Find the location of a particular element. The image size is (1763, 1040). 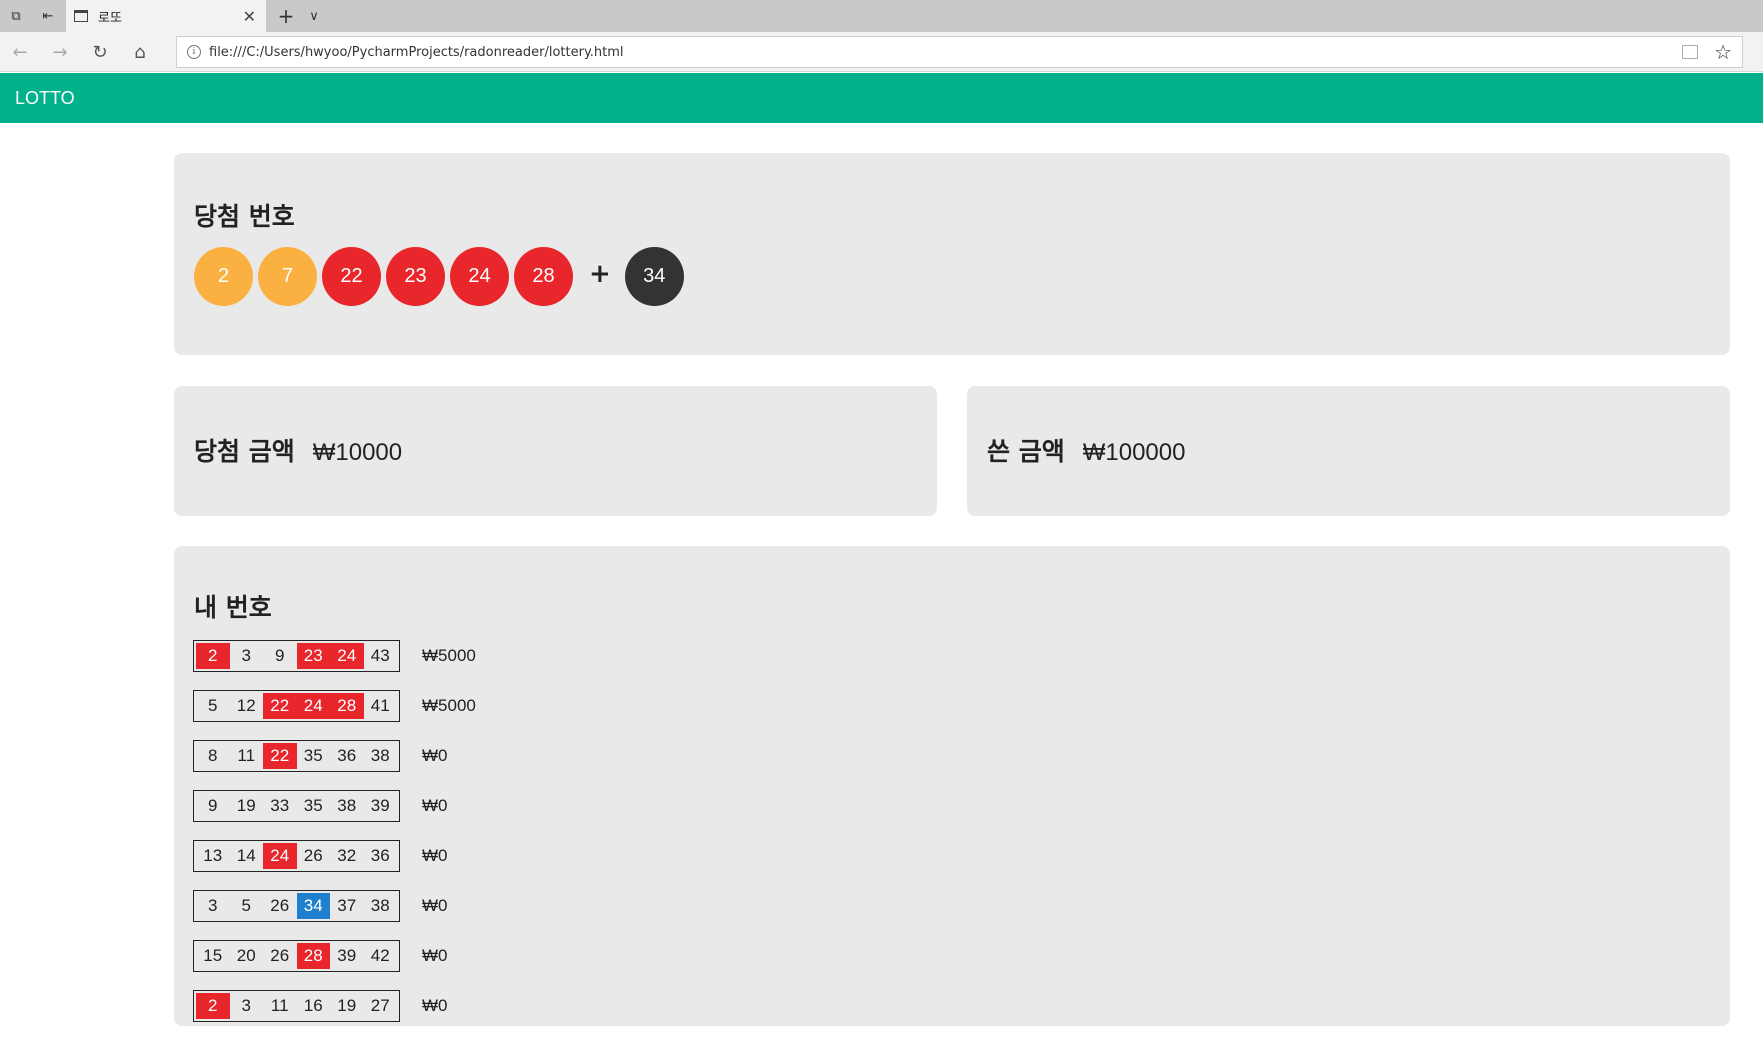

ticket-numbers: 2 3 9 23 24 43 is located at coordinates (296, 656).